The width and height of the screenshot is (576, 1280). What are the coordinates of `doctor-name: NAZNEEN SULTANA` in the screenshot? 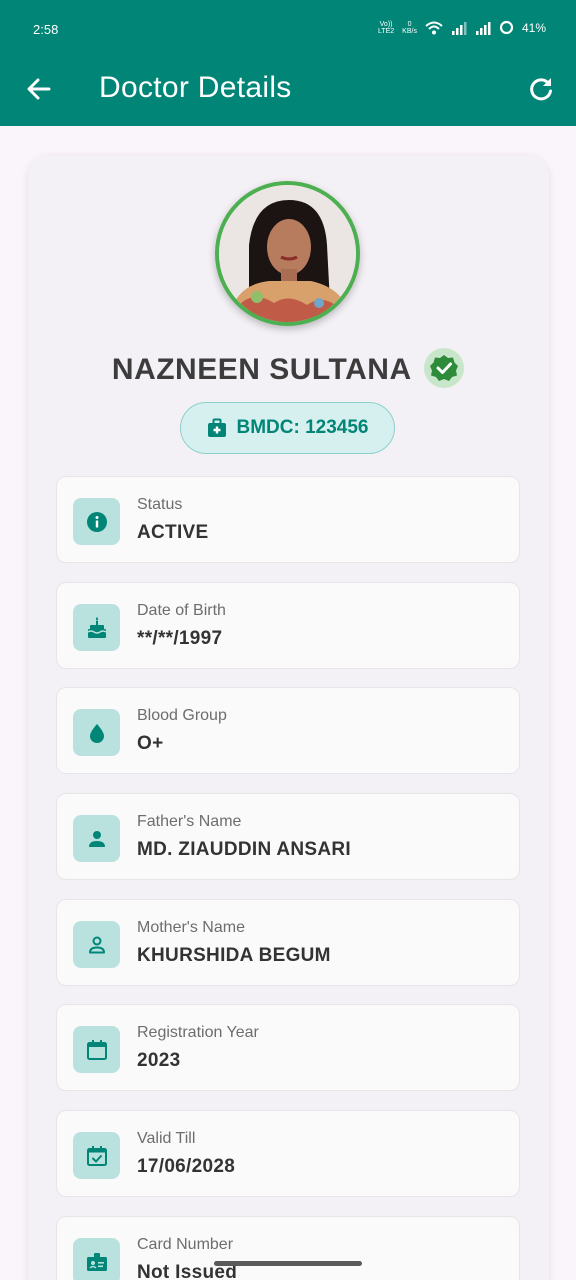 It's located at (261, 369).